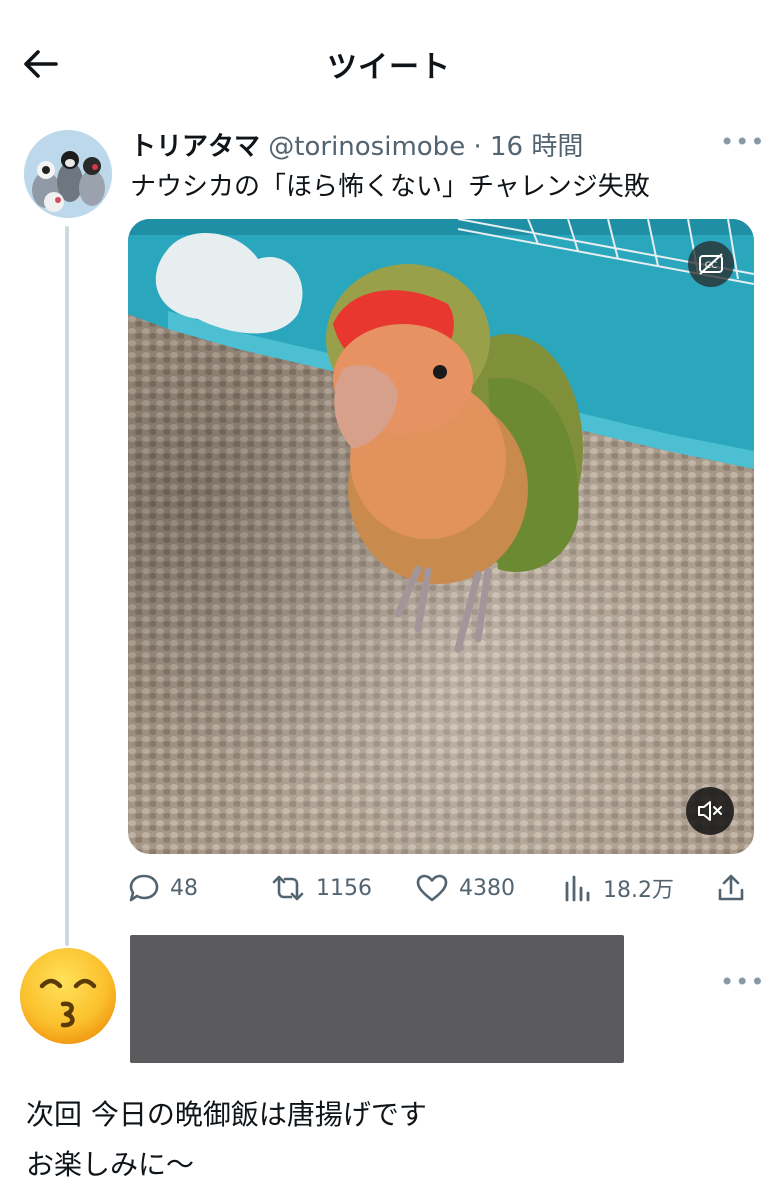  I want to click on handle: @torinosimobe, so click(366, 147).